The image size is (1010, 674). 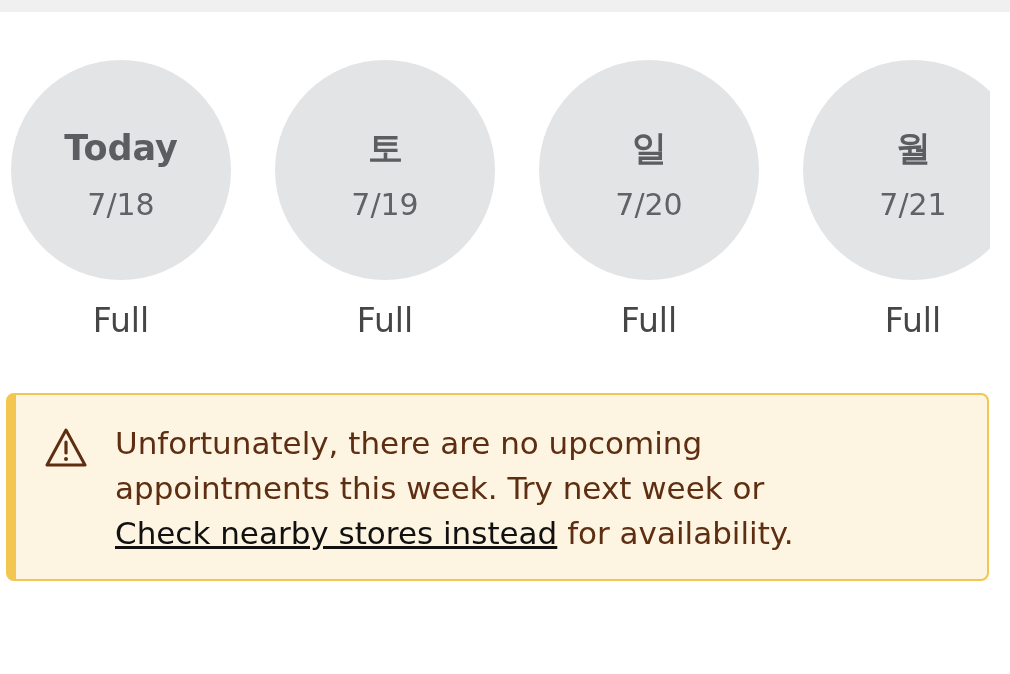 What do you see at coordinates (385, 170) in the screenshot?
I see `day-button: 토 7/19` at bounding box center [385, 170].